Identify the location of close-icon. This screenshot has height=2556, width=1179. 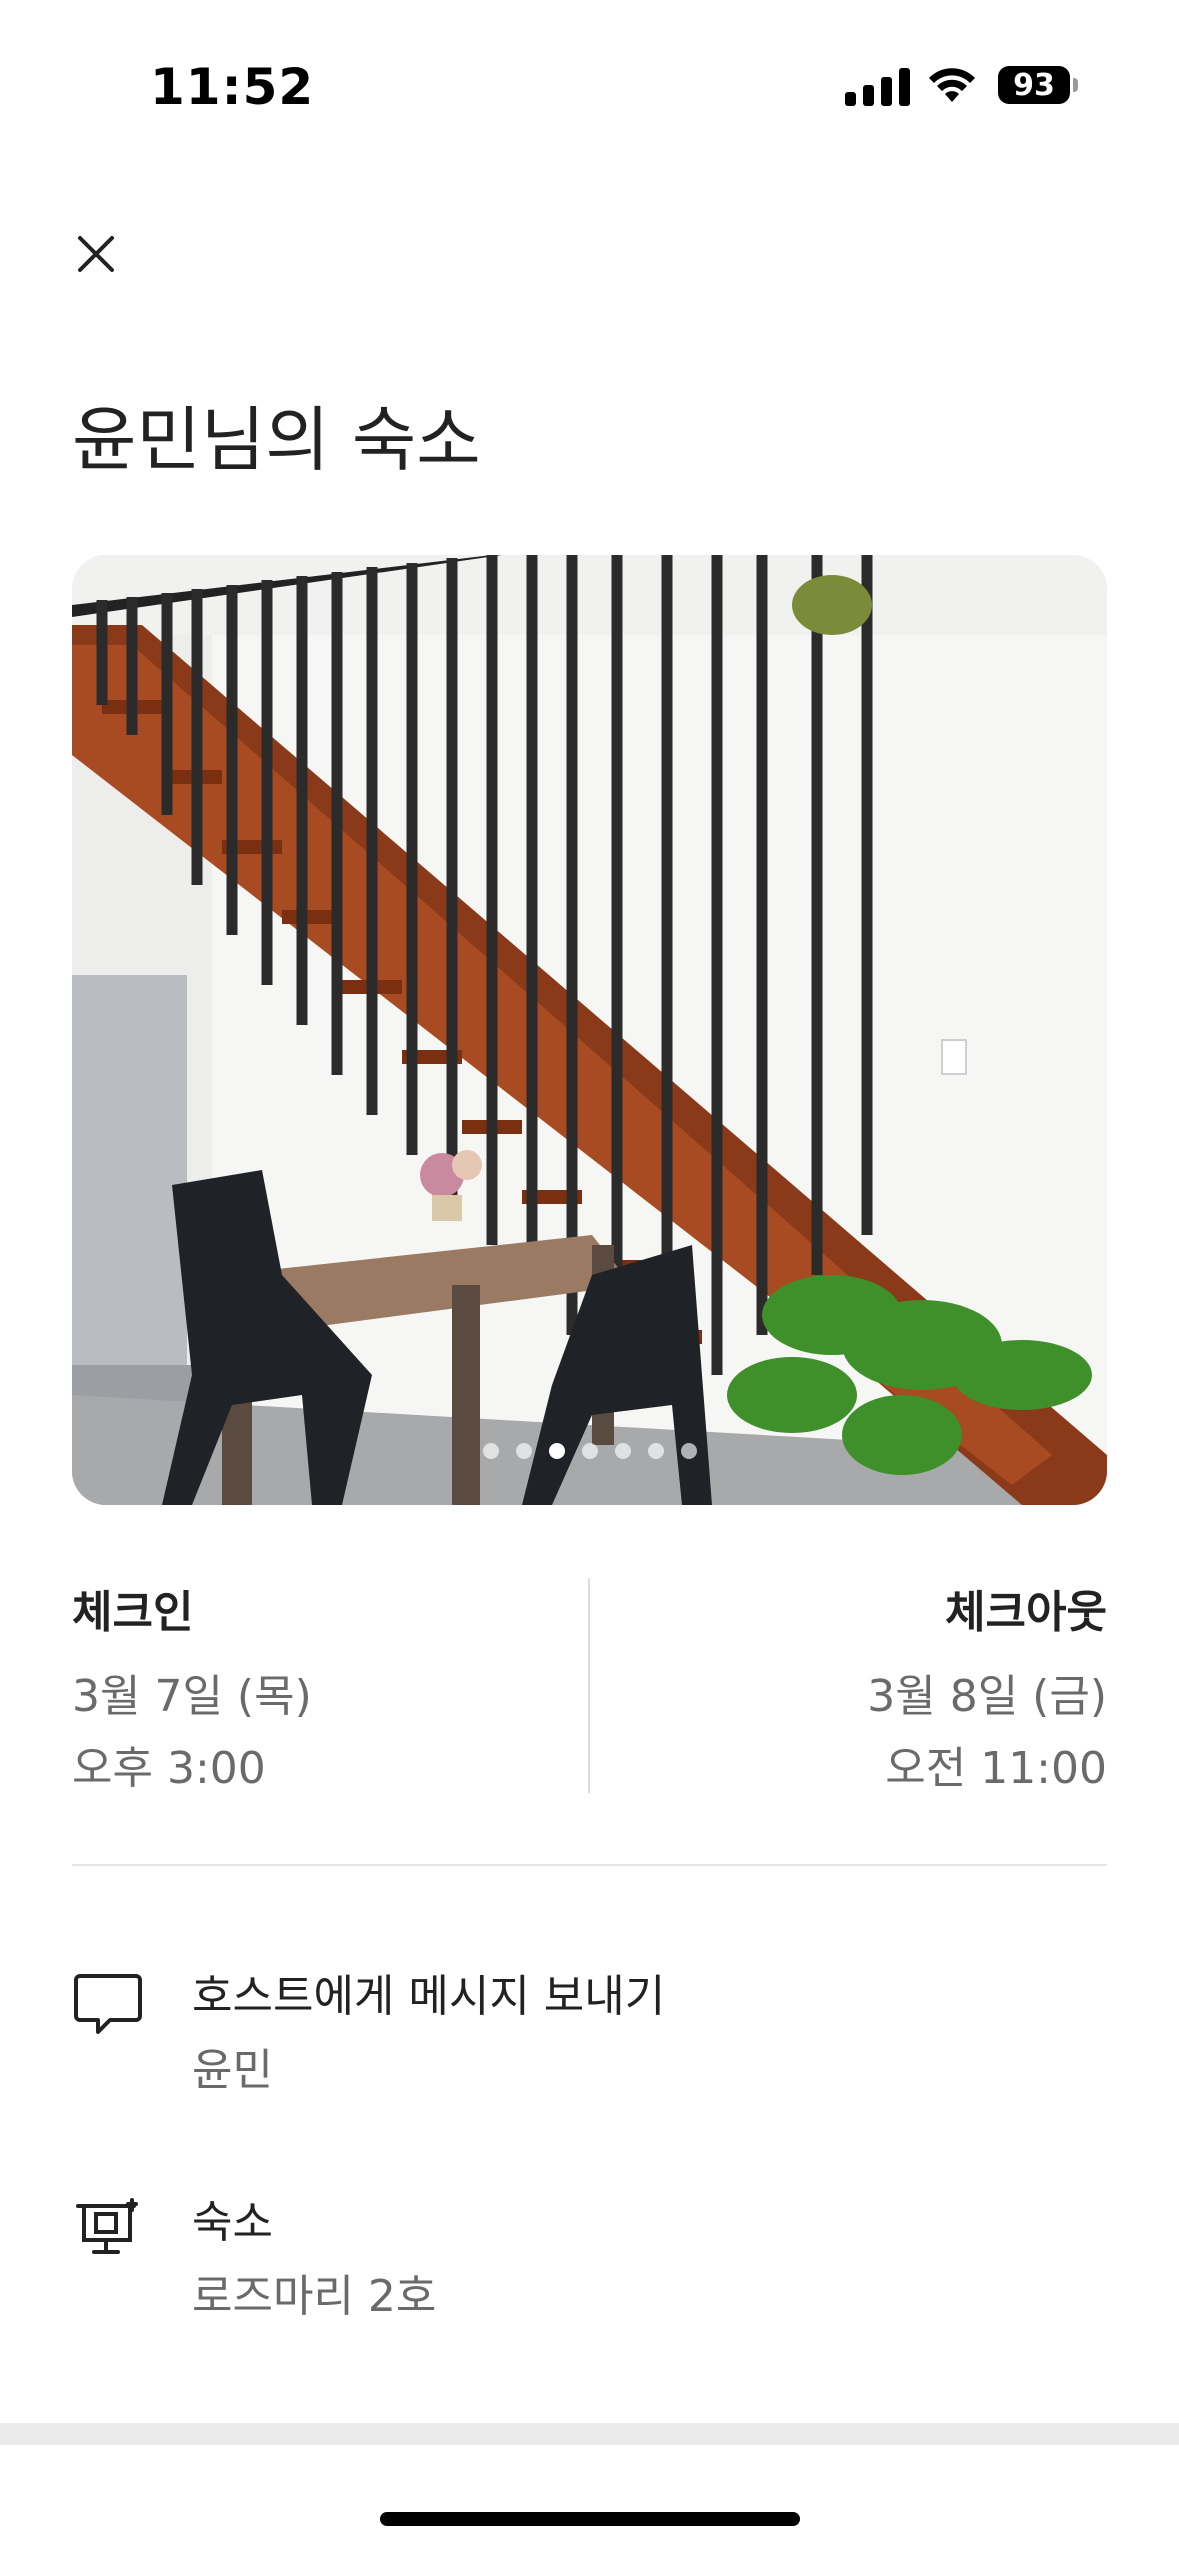
(96, 254).